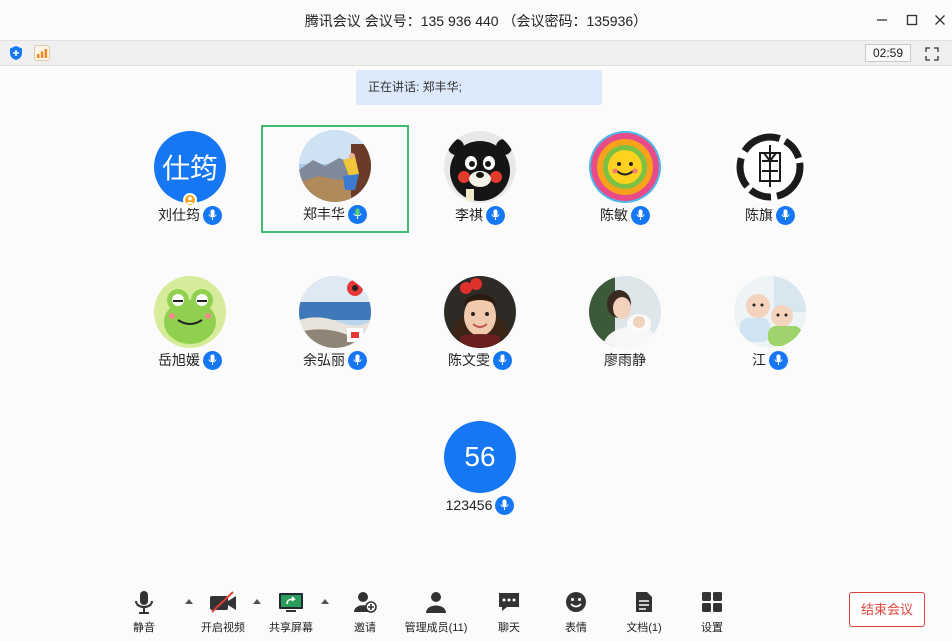  Describe the element at coordinates (365, 602) in the screenshot. I see `add-user-icon` at that location.